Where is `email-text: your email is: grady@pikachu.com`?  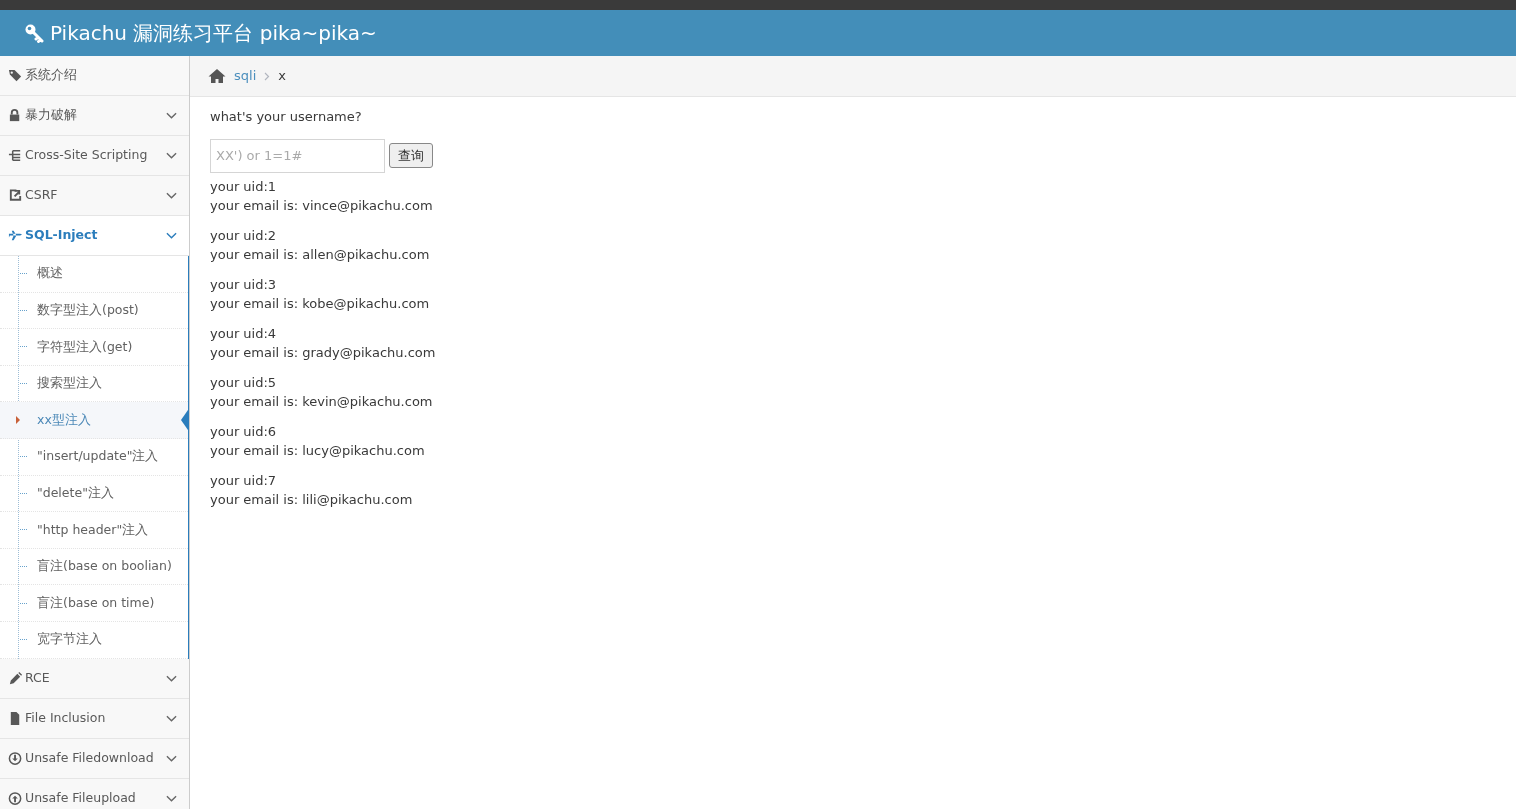 email-text: your email is: grady@pikachu.com is located at coordinates (323, 352).